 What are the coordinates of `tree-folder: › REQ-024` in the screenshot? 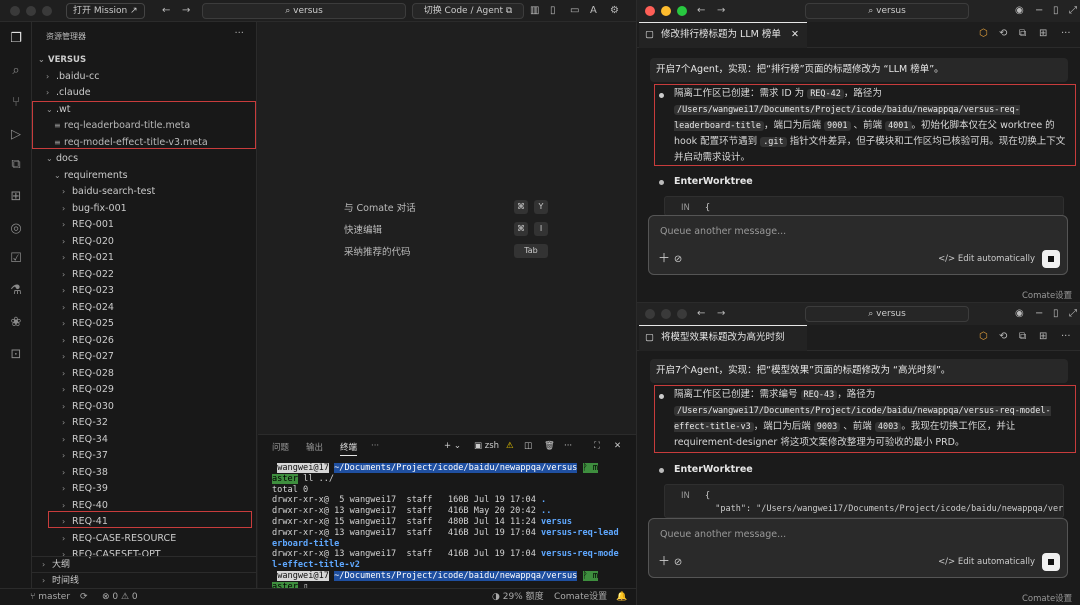 It's located at (88, 308).